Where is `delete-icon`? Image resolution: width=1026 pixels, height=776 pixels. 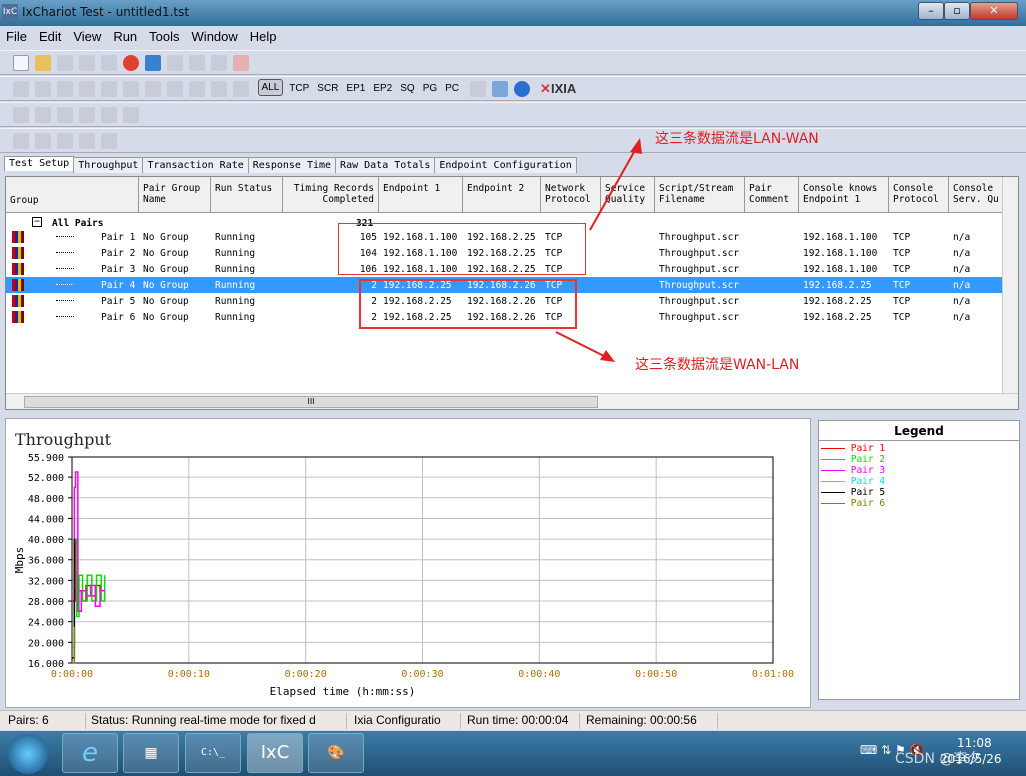 delete-icon is located at coordinates (241, 63).